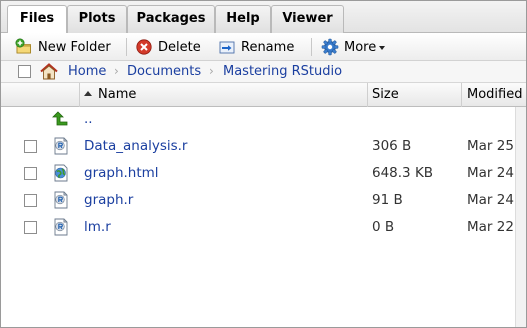 The width and height of the screenshot is (527, 328). What do you see at coordinates (97, 19) in the screenshot?
I see `tab-plots: Plots` at bounding box center [97, 19].